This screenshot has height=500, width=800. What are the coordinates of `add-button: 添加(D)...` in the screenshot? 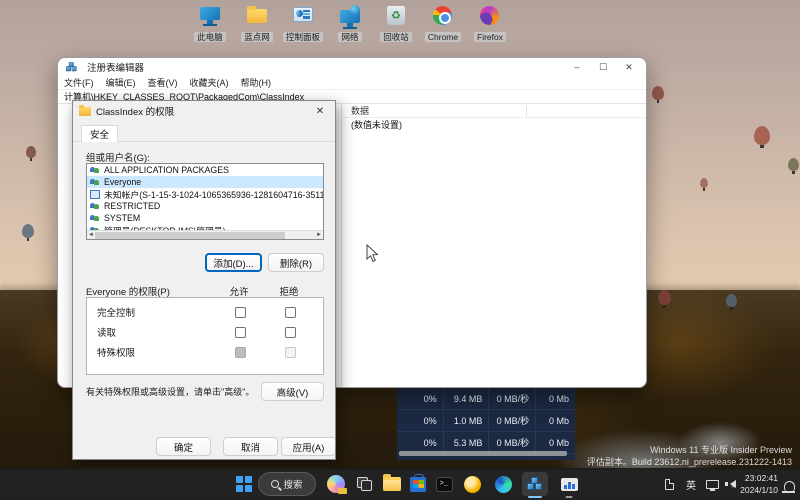 It's located at (233, 262).